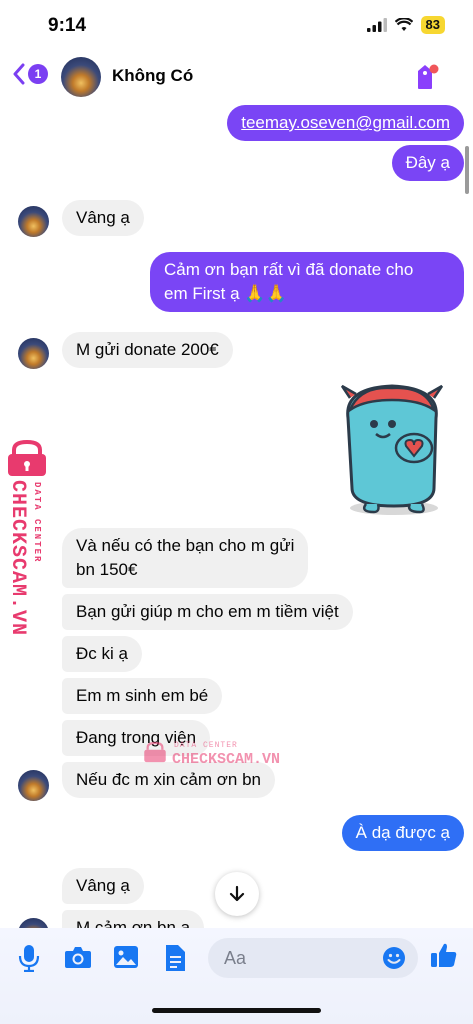 Image resolution: width=473 pixels, height=1024 pixels. What do you see at coordinates (19, 74) in the screenshot?
I see `chevron-left-icon` at bounding box center [19, 74].